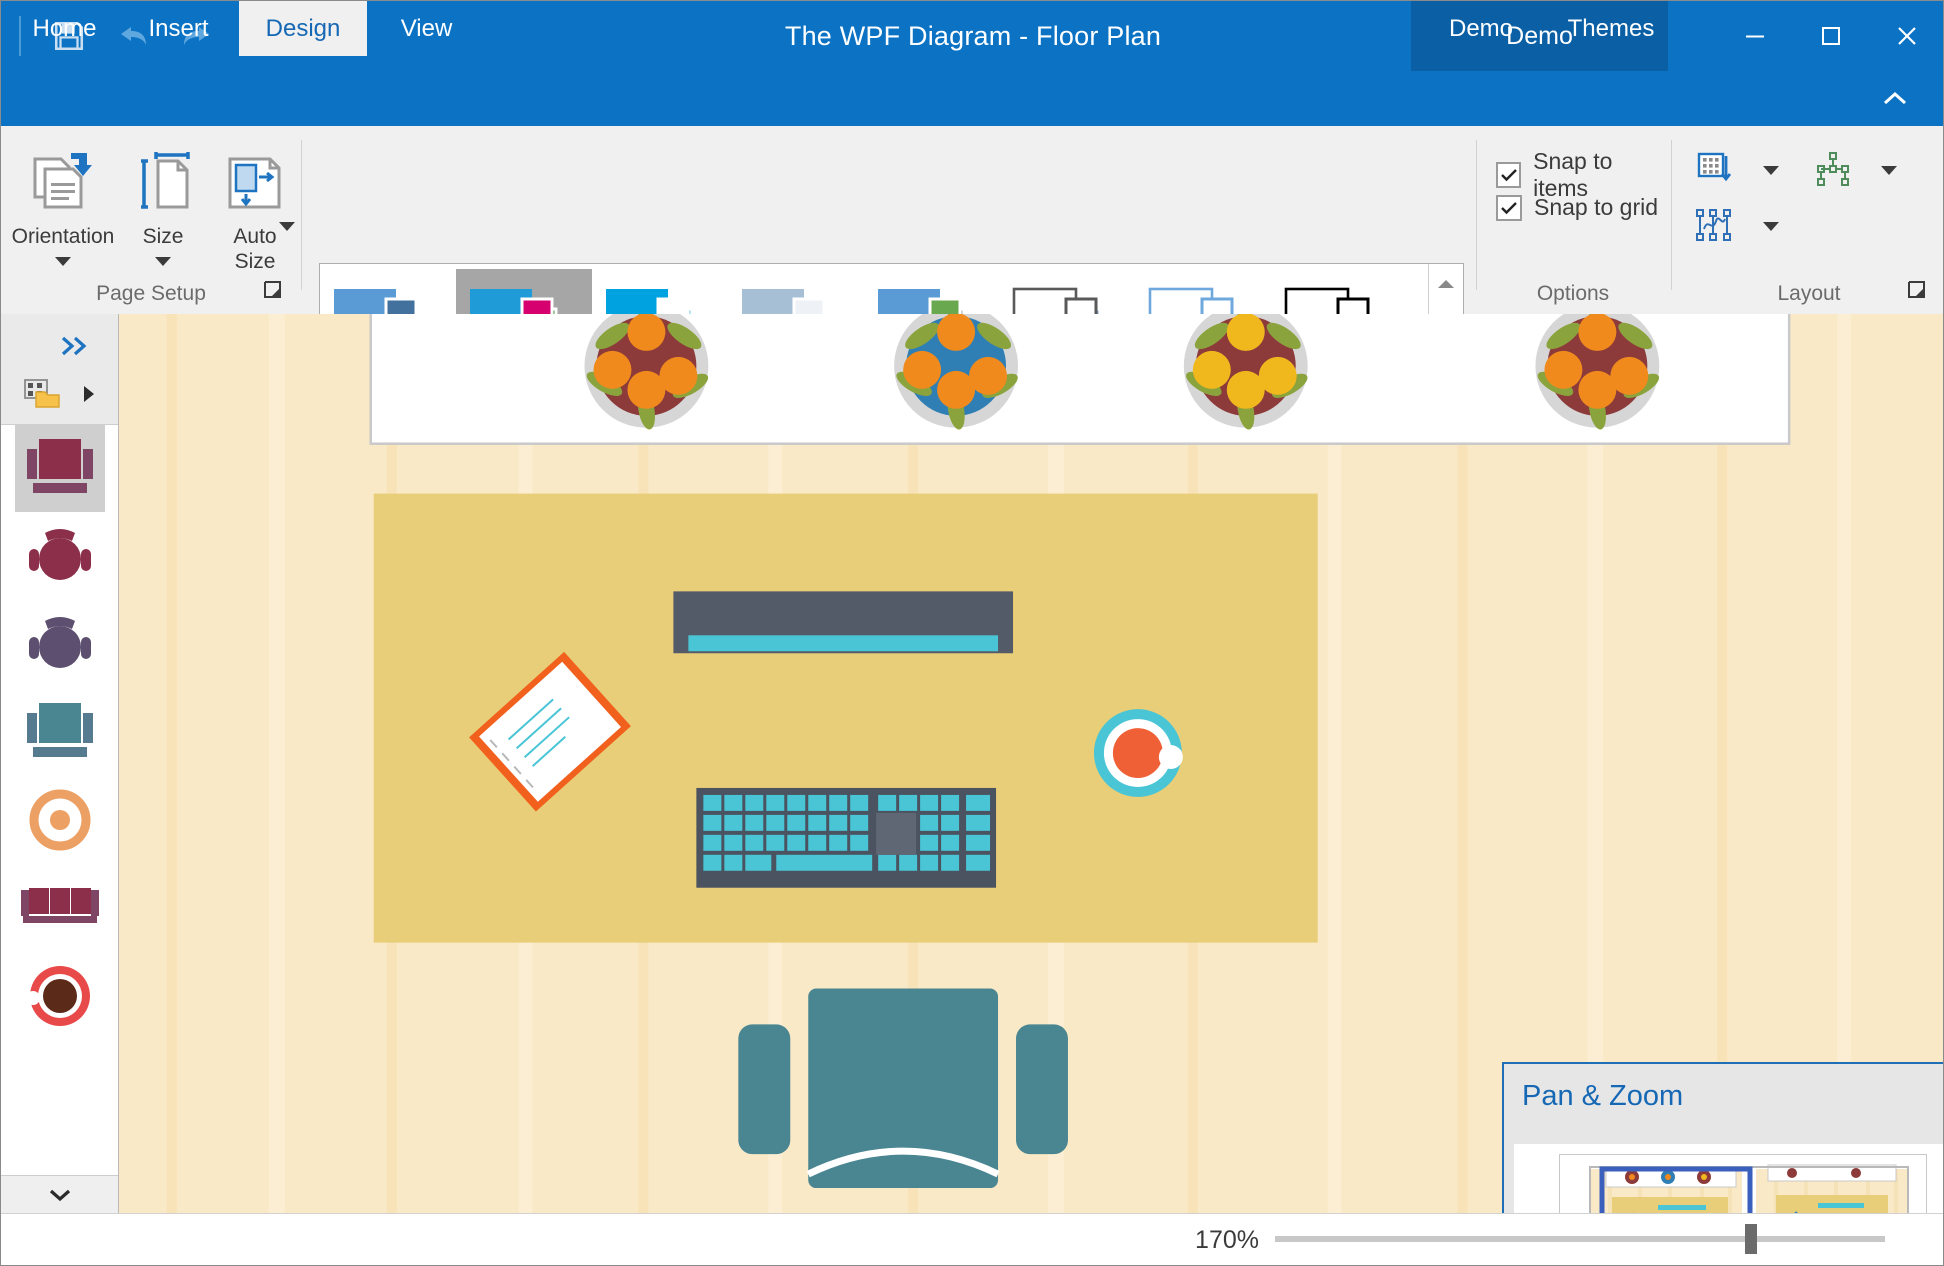  I want to click on layout-routing-menu-caret, so click(1889, 170).